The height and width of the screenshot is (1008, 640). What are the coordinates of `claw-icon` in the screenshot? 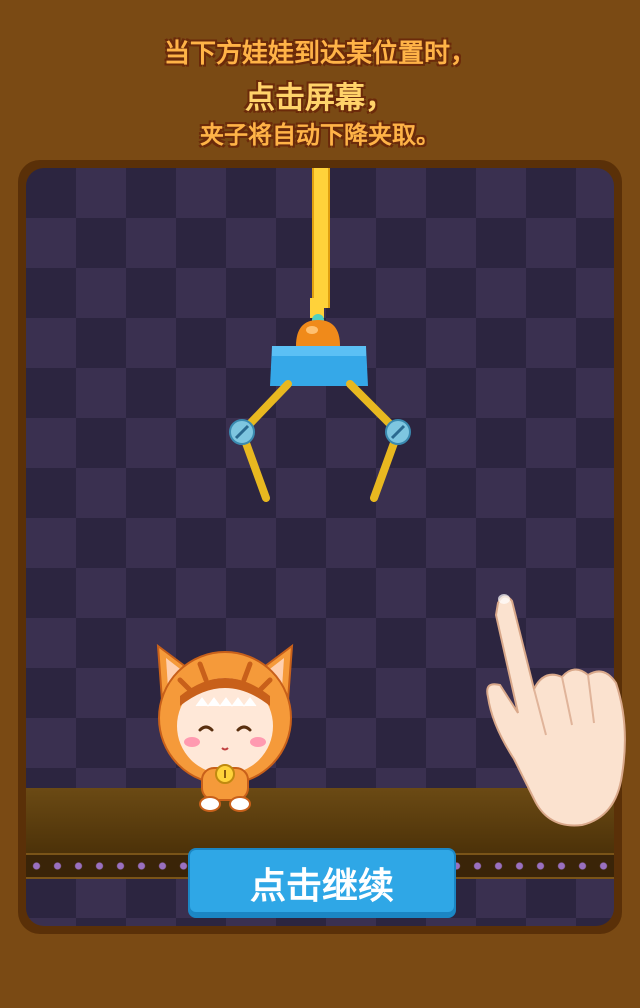 It's located at (320, 400).